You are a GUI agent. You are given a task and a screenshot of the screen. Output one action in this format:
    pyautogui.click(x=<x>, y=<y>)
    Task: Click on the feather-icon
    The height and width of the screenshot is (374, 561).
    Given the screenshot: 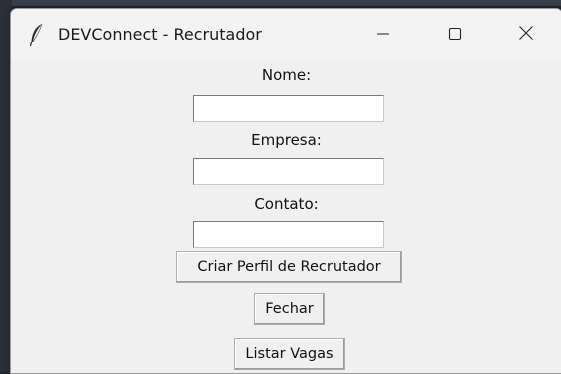 What is the action you would take?
    pyautogui.click(x=37, y=35)
    